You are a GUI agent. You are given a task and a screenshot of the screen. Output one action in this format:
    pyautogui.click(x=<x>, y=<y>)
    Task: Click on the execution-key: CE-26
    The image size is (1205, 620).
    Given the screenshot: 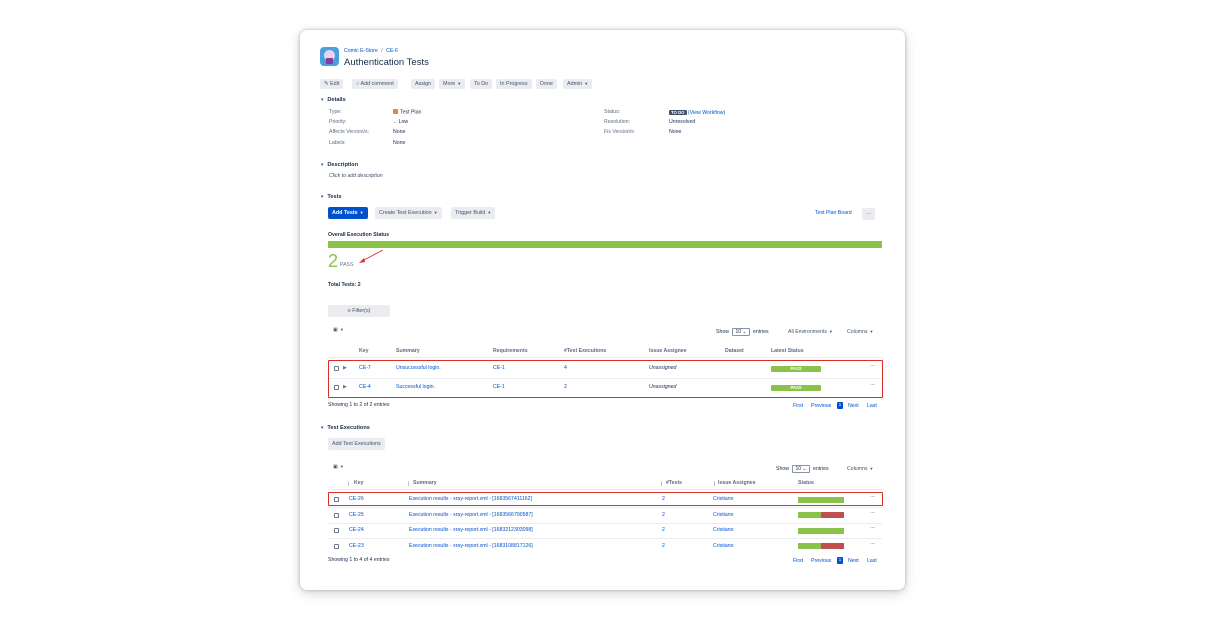 What is the action you would take?
    pyautogui.click(x=356, y=499)
    